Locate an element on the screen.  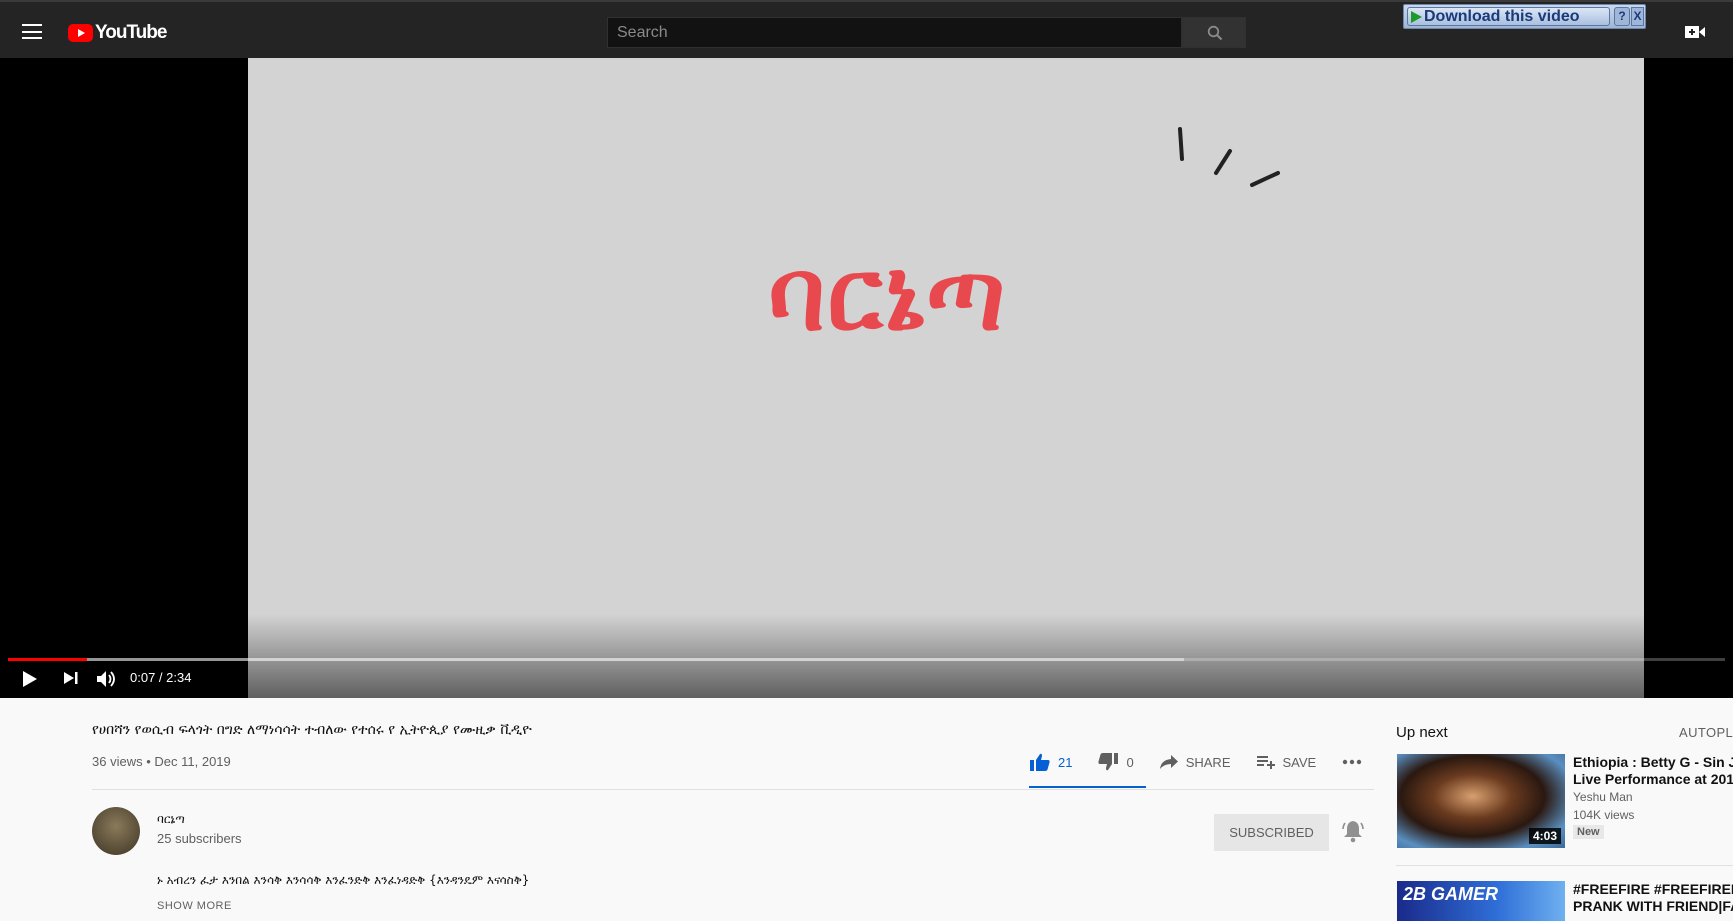
sparkle-marks is located at coordinates (1229, 157).